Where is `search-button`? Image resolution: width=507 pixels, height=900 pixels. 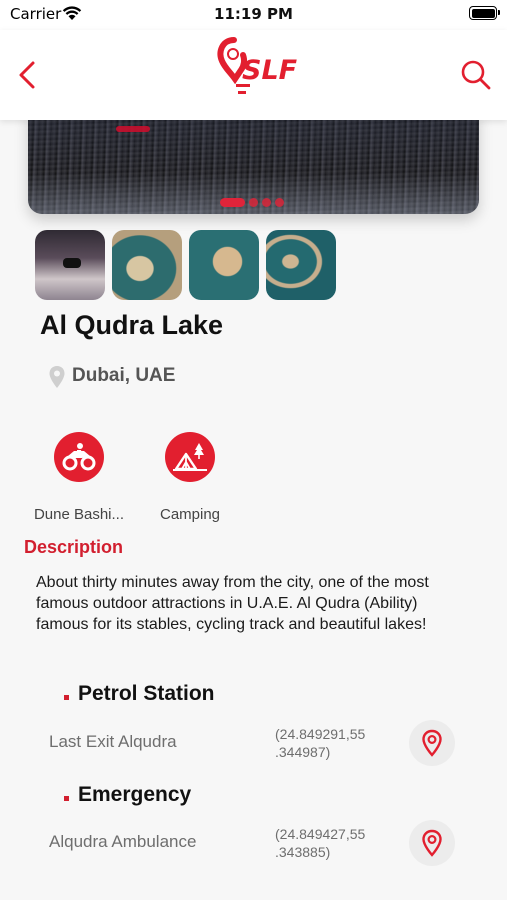
search-button is located at coordinates (476, 74).